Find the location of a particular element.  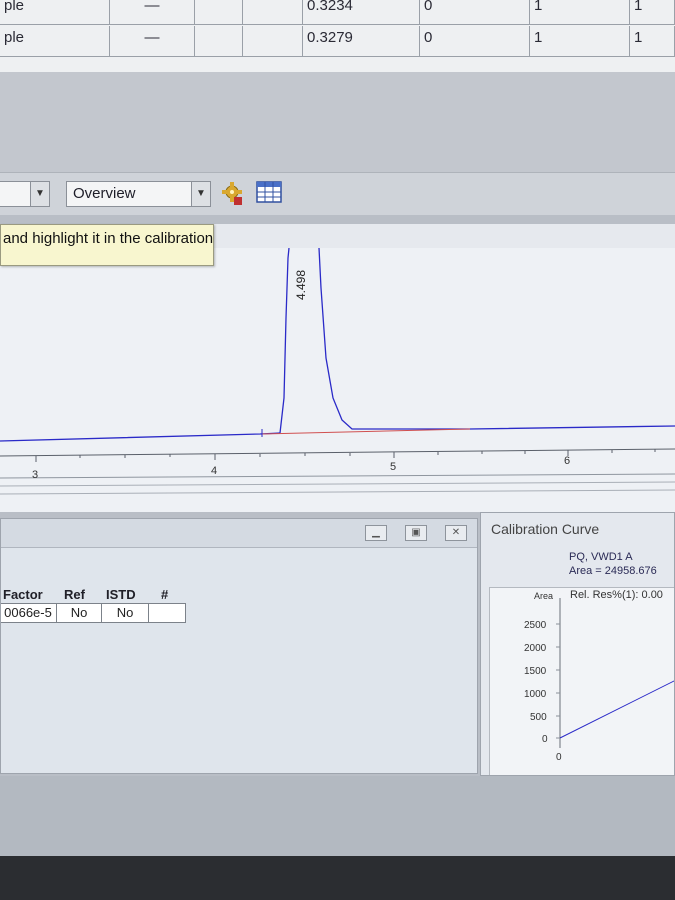

x-axis is located at coordinates (337, 452).